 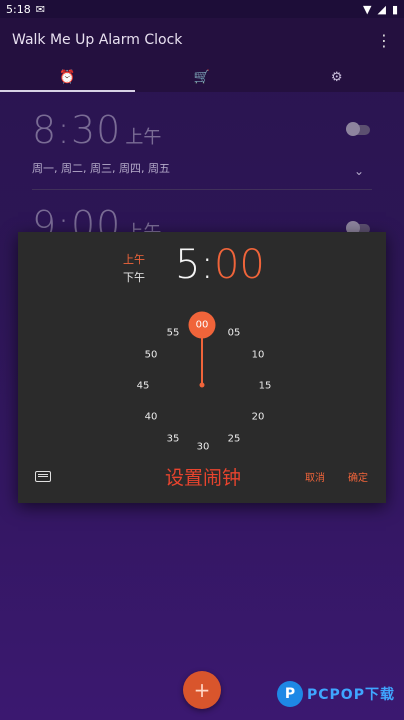 I want to click on keyboard-icon, so click(x=43, y=476).